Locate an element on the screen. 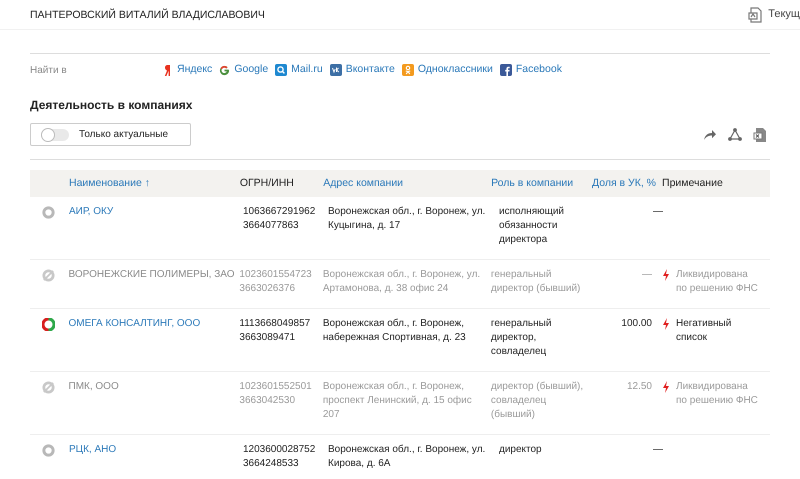  section-title: Деятельность в компаниях is located at coordinates (112, 105).